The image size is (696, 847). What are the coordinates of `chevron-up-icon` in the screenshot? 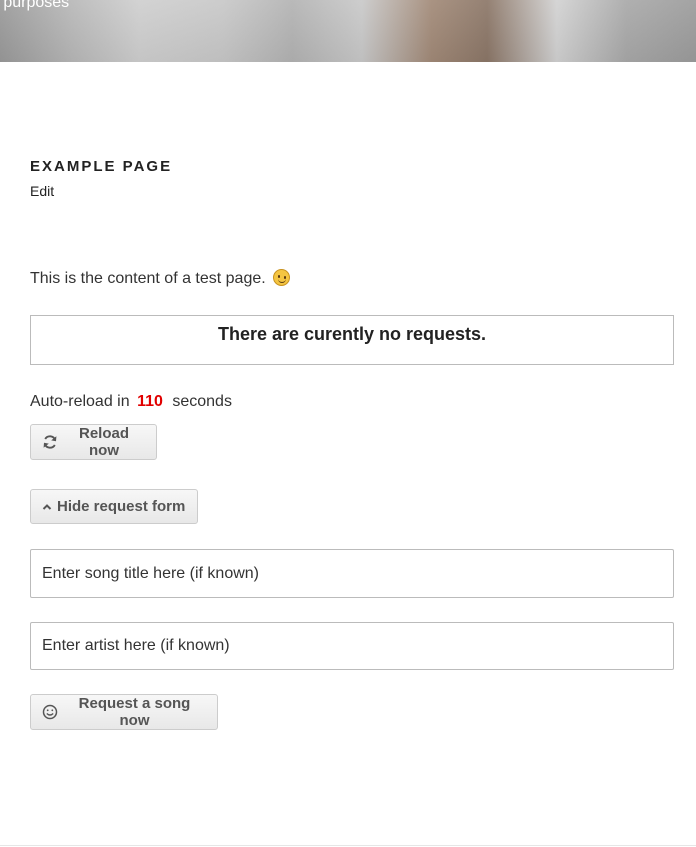 It's located at (47, 507).